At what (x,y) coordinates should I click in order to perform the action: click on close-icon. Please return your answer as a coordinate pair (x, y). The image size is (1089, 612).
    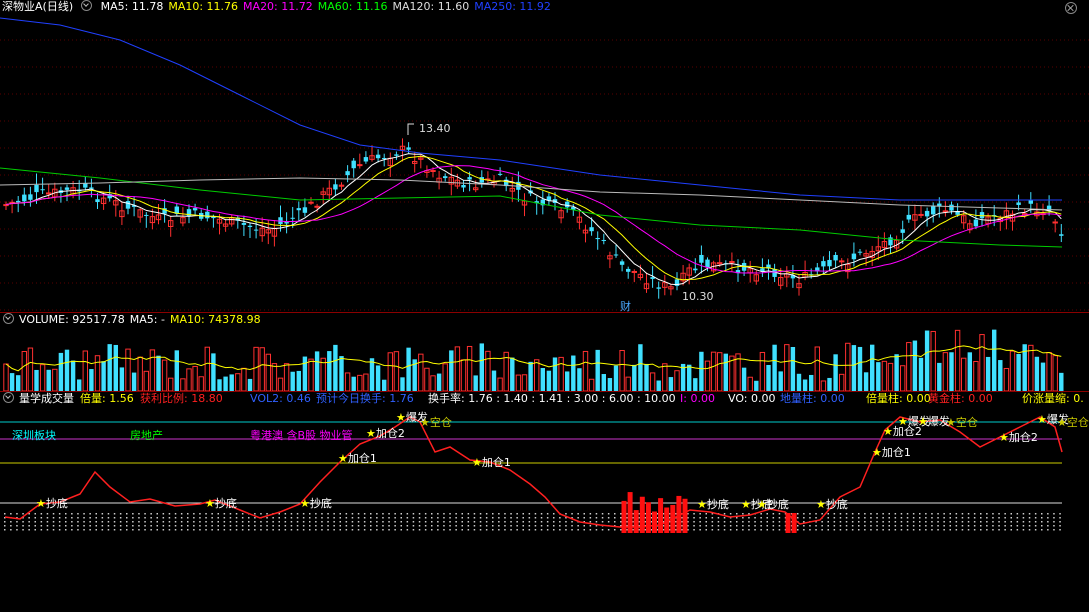
    Looking at the image, I should click on (1071, 8).